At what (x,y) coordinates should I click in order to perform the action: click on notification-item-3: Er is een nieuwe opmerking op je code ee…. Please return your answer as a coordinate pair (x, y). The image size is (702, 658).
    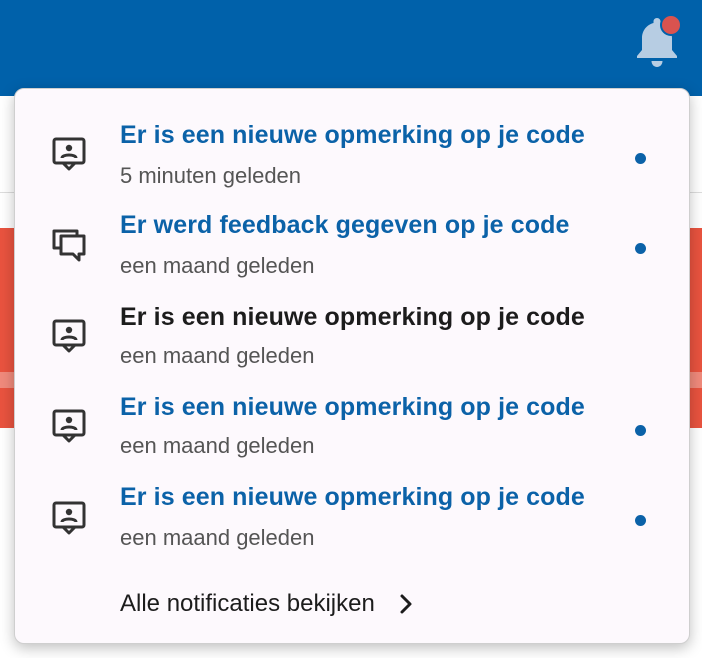
    Looking at the image, I should click on (352, 338).